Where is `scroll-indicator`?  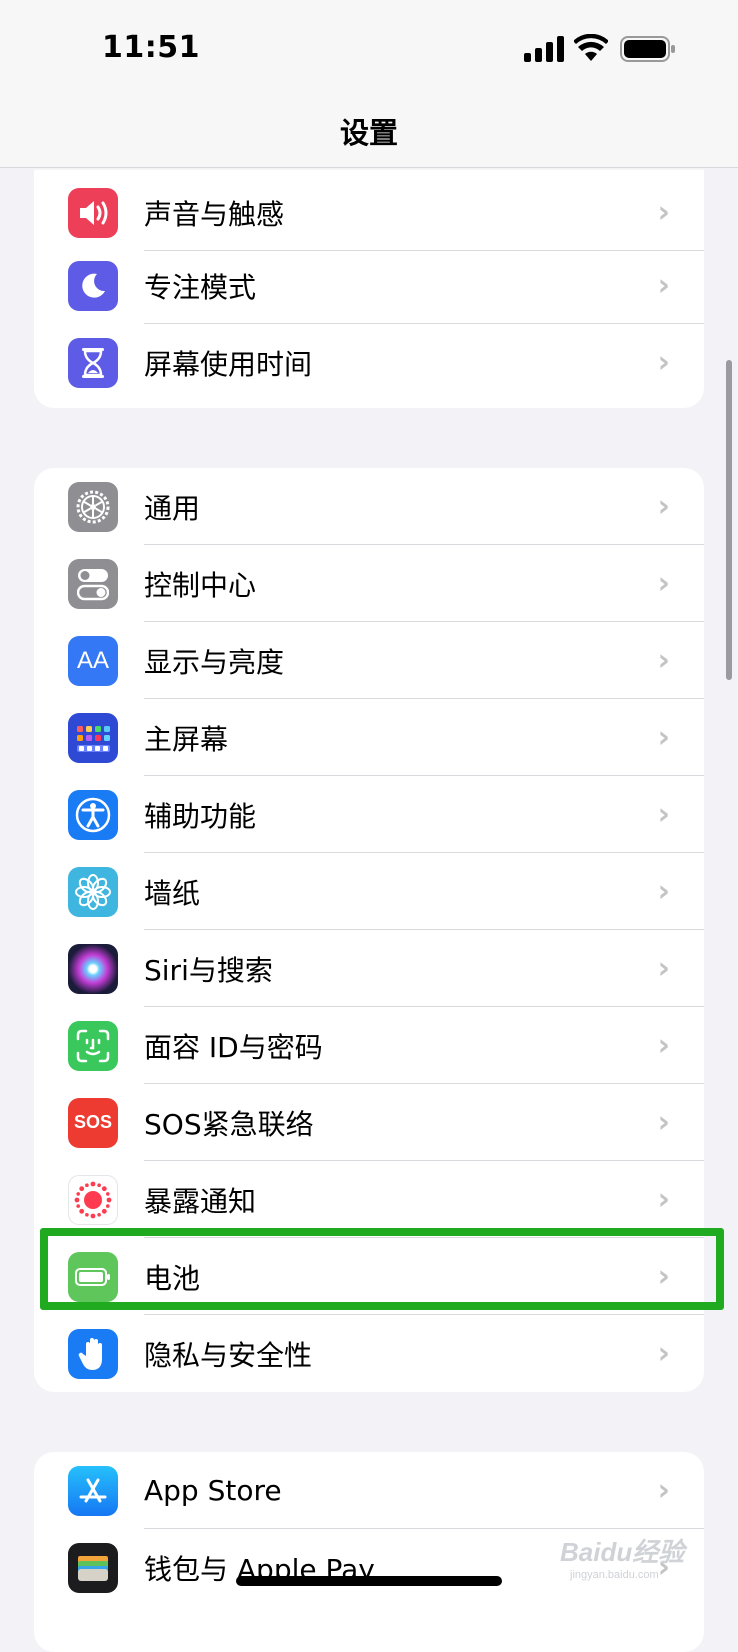 scroll-indicator is located at coordinates (729, 520).